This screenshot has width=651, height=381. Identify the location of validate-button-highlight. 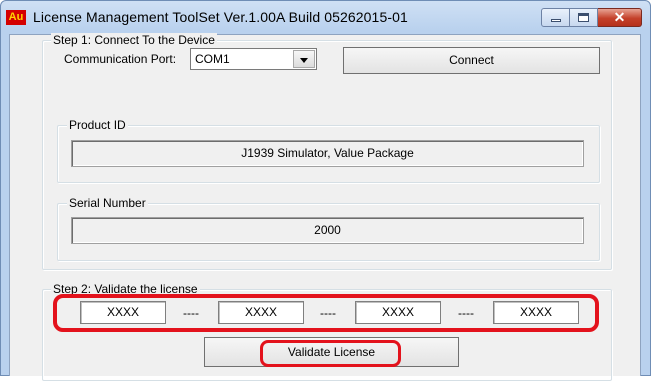
(330, 353).